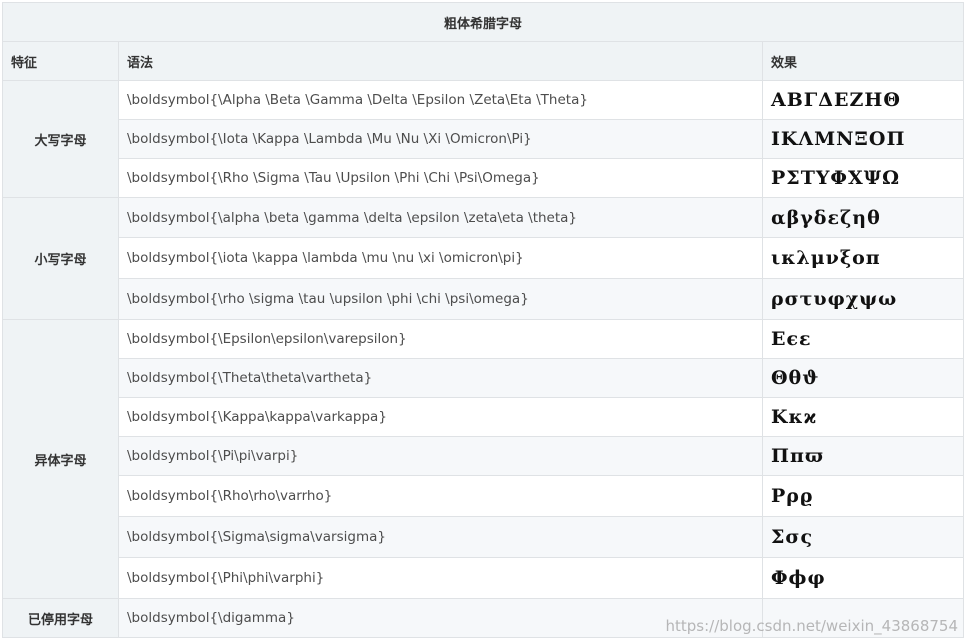 The image size is (966, 643). Describe the element at coordinates (863, 578) in the screenshot. I see `effect-cell: Φϕφ` at that location.